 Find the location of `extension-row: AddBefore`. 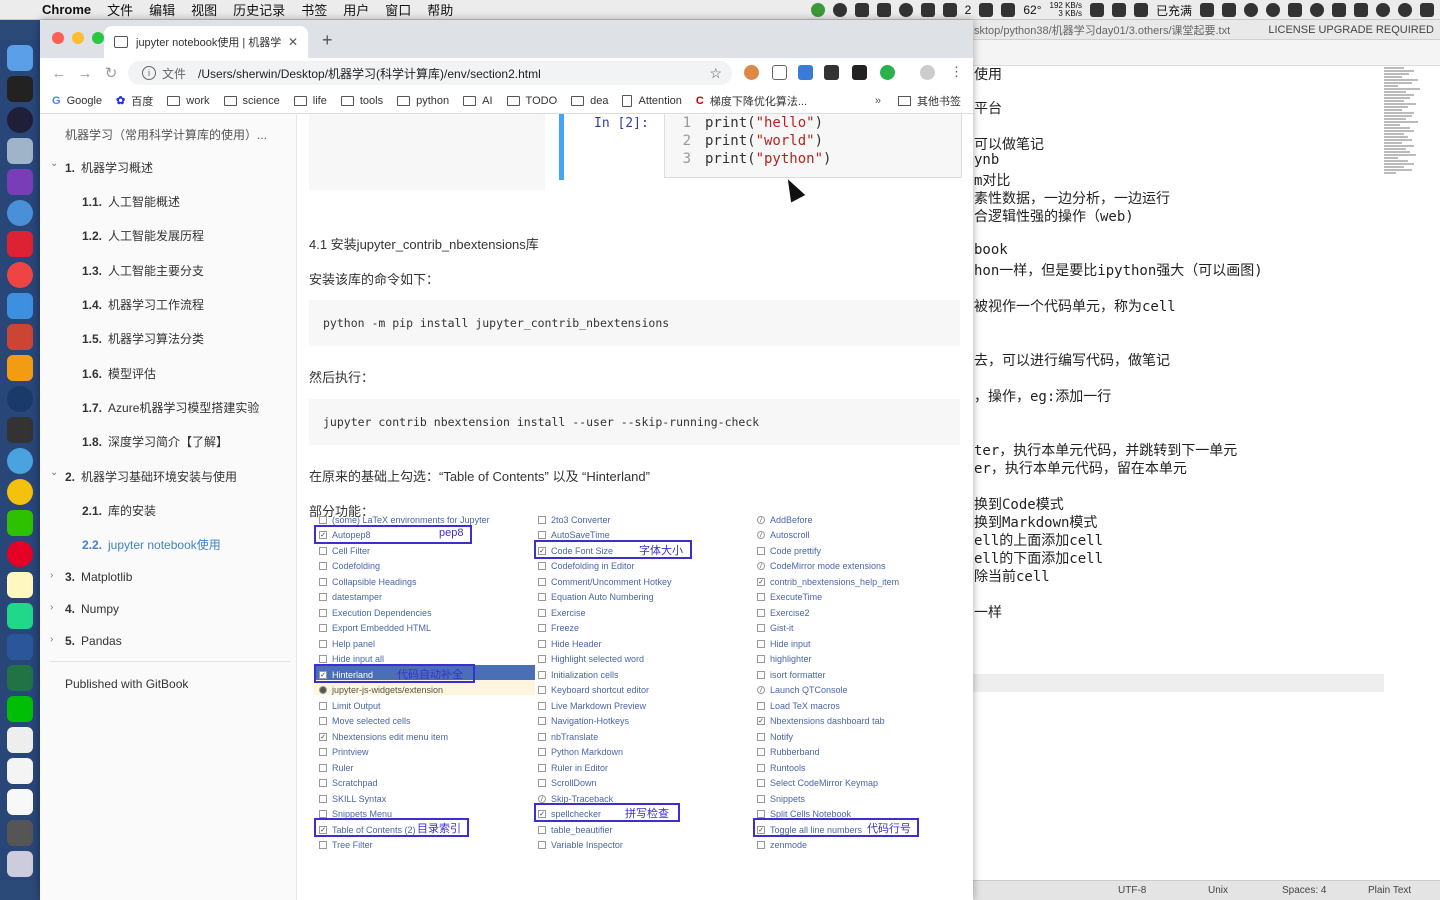

extension-row: AddBefore is located at coordinates (785, 519).